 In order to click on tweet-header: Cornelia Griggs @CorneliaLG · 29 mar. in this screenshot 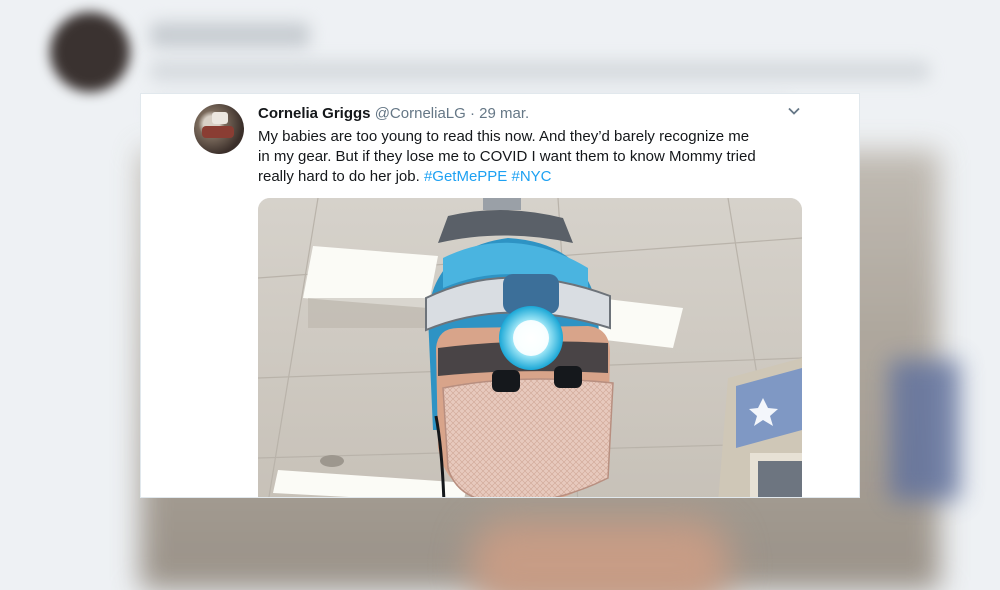, I will do `click(393, 113)`.